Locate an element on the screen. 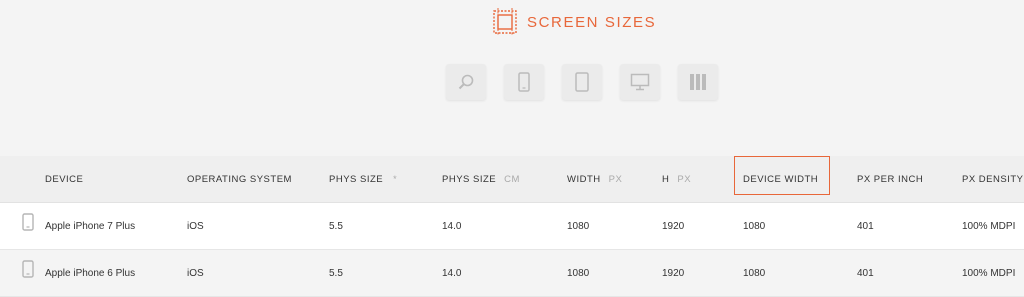 The image size is (1024, 297). column-label: PX DENSITY is located at coordinates (993, 179).